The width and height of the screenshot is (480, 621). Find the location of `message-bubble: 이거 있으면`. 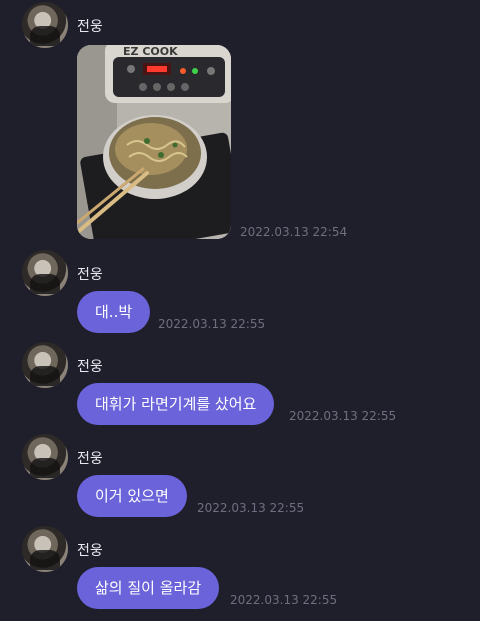

message-bubble: 이거 있으면 is located at coordinates (132, 496).